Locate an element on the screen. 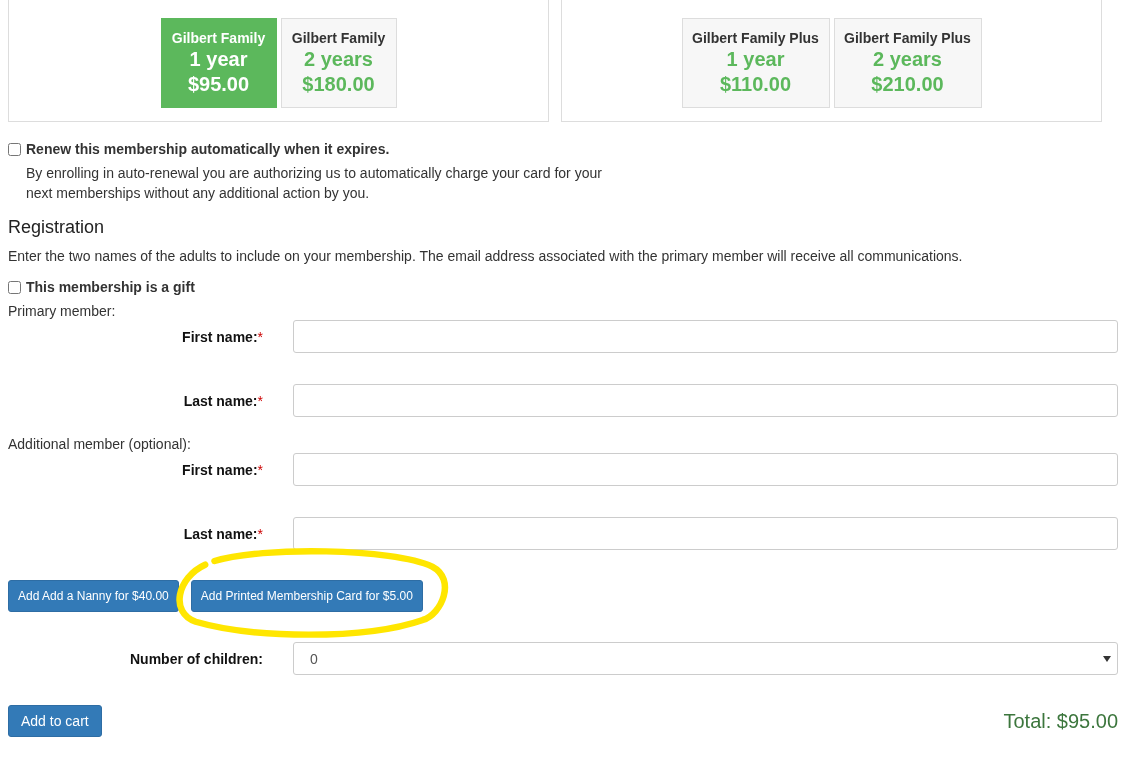  plan-option: Gilbert Family Plus 2 years $210.00 is located at coordinates (907, 63).